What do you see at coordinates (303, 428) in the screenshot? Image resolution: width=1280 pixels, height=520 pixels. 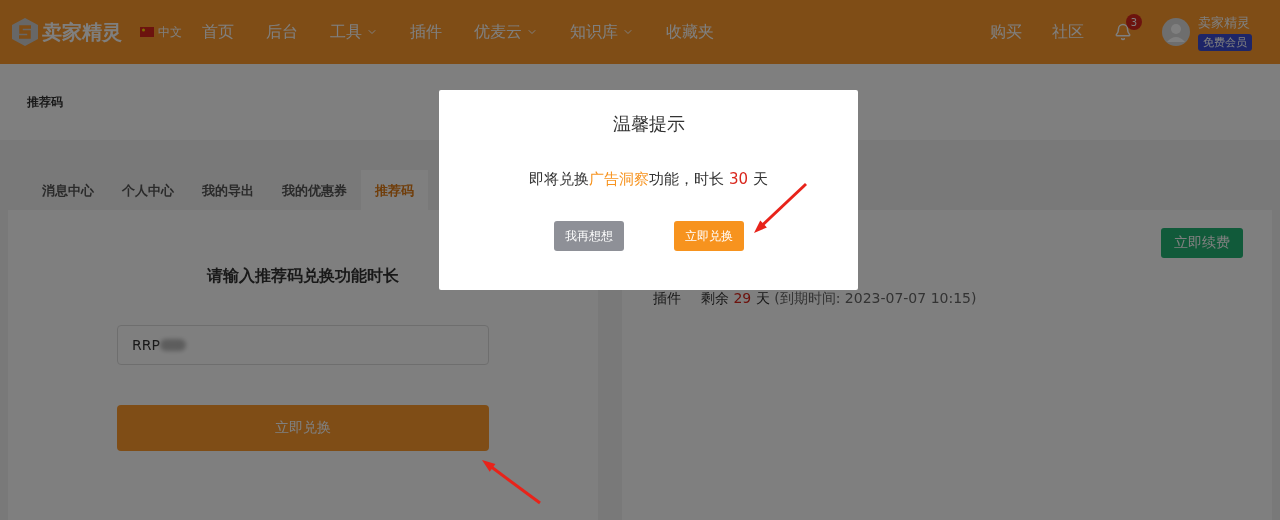 I see `redeem-button: 立即兑换` at bounding box center [303, 428].